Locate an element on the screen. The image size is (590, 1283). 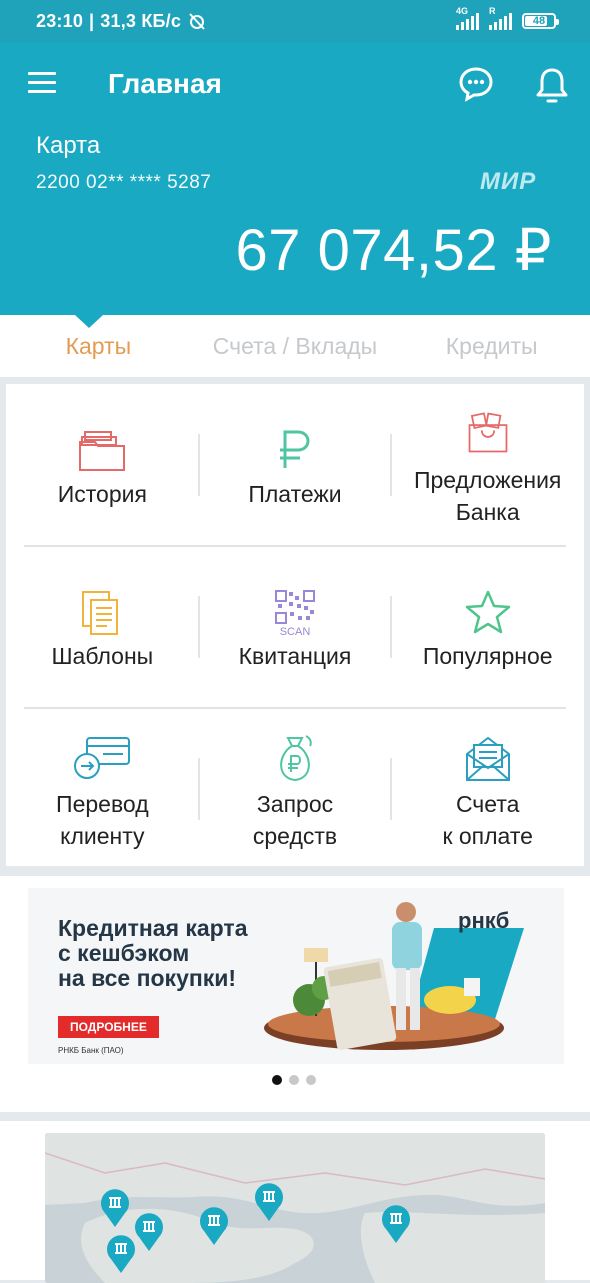
receipt-button: SCAN Квитанция is located at coordinates (295, 626).